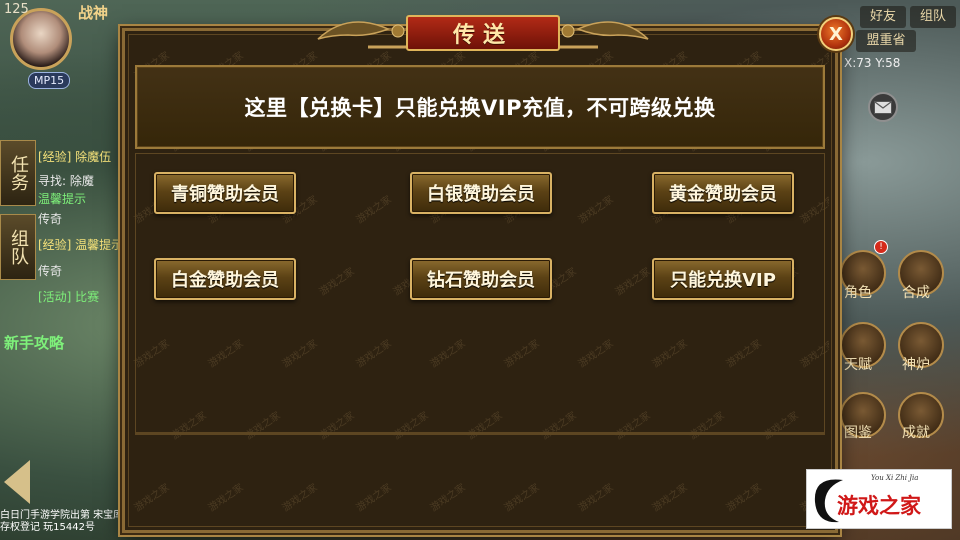  I want to click on site-logo: You Xi Zhi Jia 游戏之家, so click(879, 499).